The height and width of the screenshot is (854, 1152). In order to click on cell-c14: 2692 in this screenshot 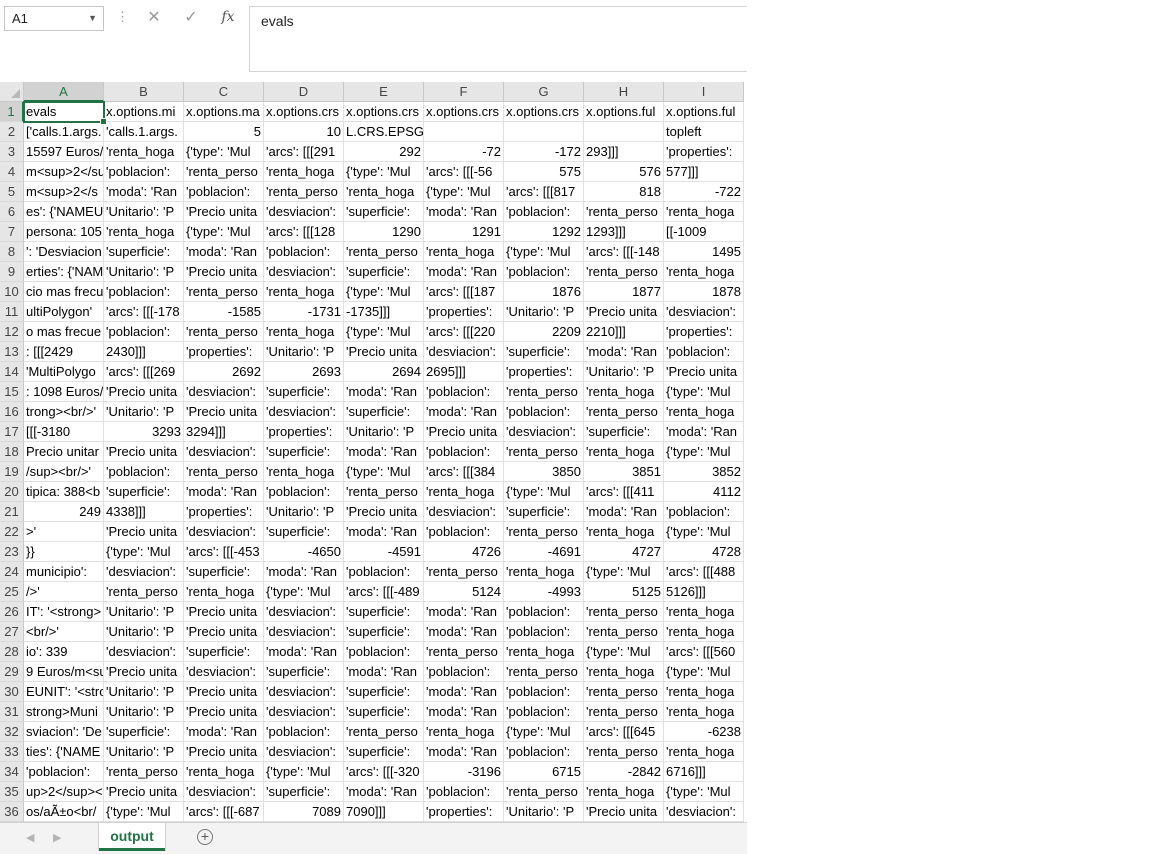, I will do `click(224, 372)`.